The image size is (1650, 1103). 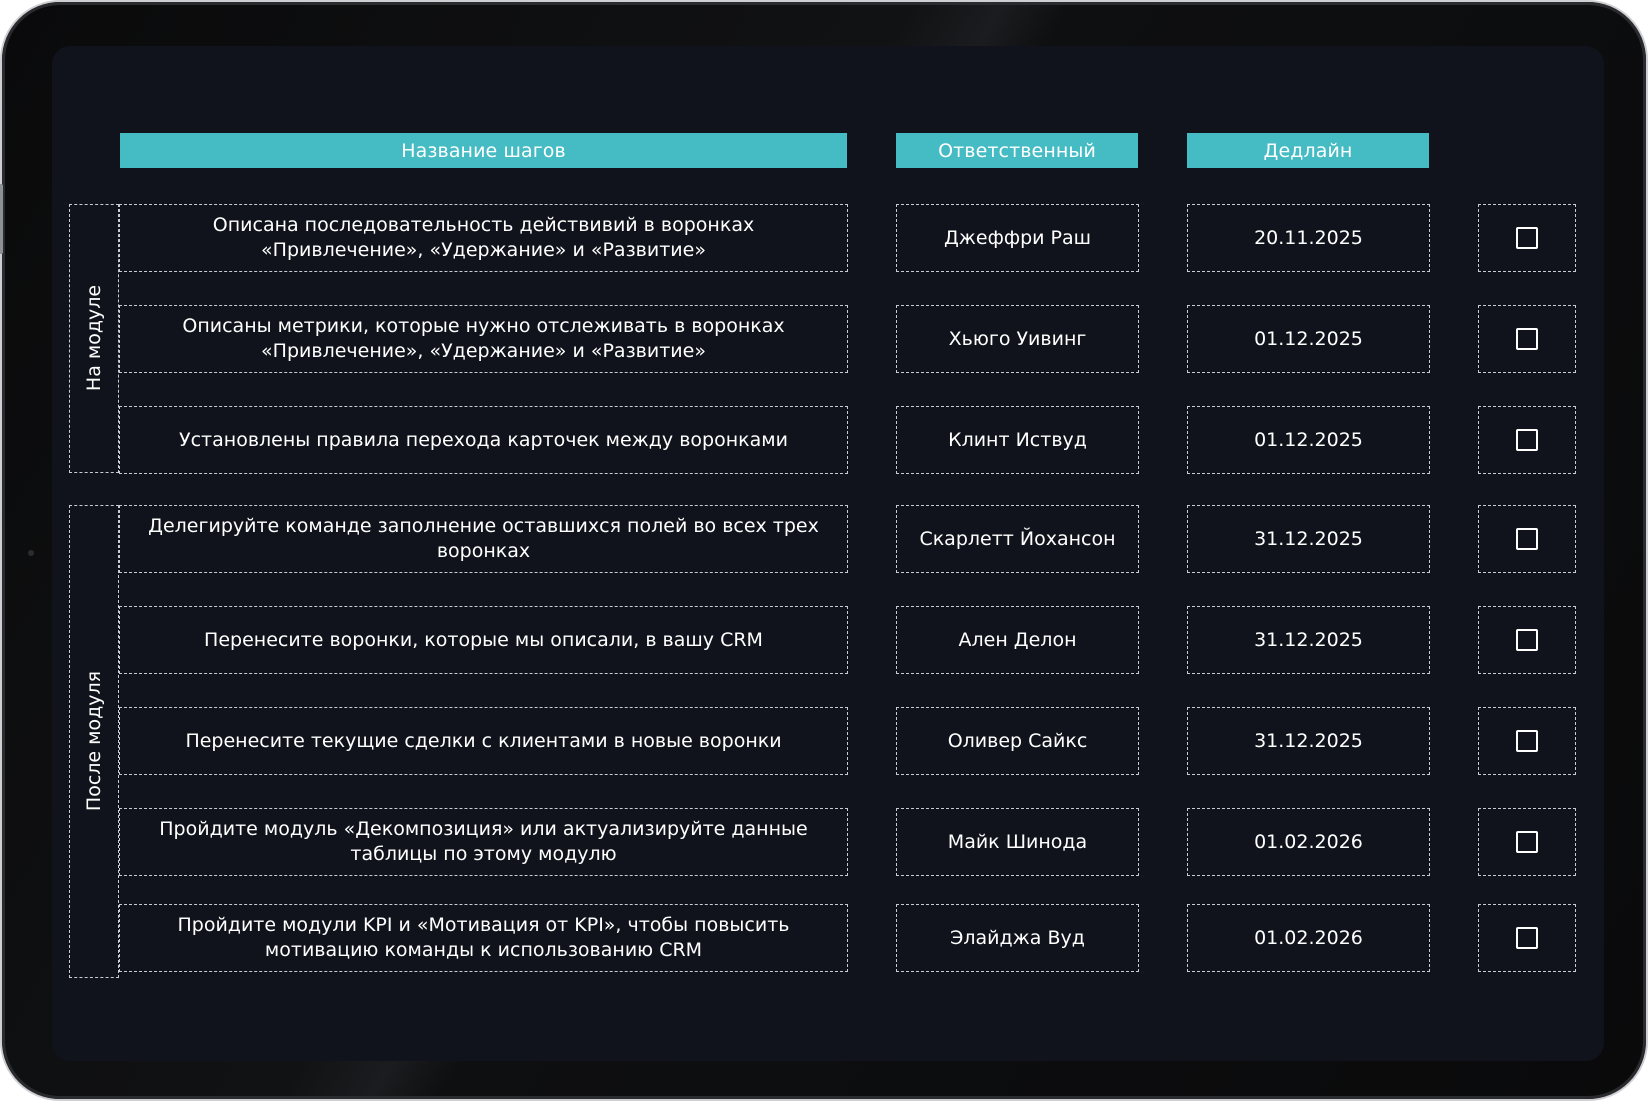 I want to click on owner-cell: Элайджа Вуд, so click(x=1017, y=938).